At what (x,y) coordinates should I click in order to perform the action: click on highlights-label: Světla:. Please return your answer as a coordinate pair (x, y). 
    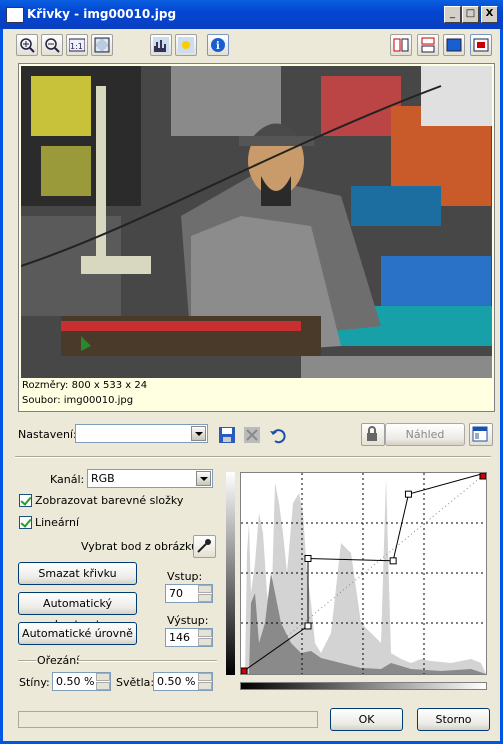
    Looking at the image, I should click on (135, 682).